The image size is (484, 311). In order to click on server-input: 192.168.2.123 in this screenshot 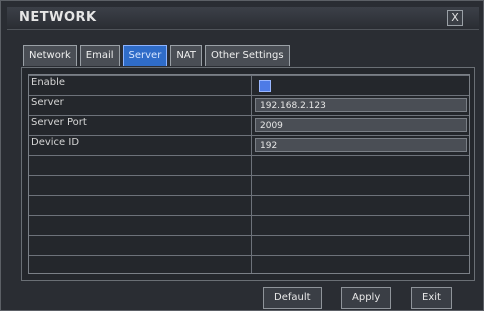, I will do `click(361, 105)`.